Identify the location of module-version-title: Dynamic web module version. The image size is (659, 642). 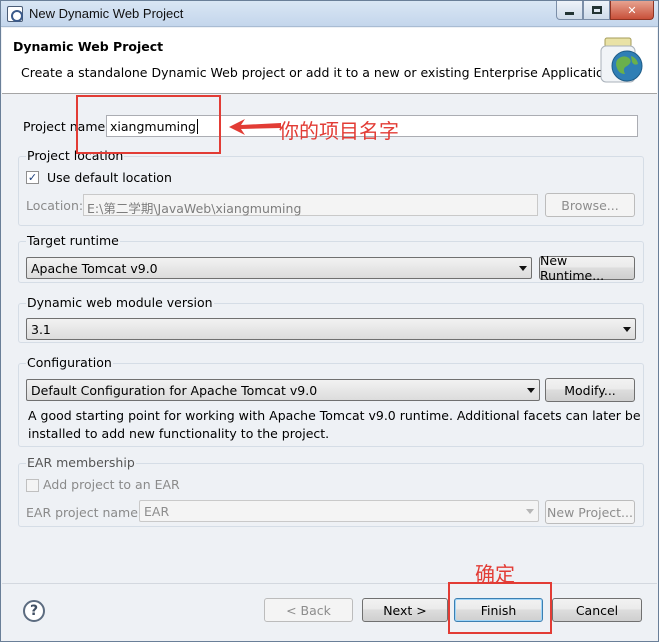
(120, 302).